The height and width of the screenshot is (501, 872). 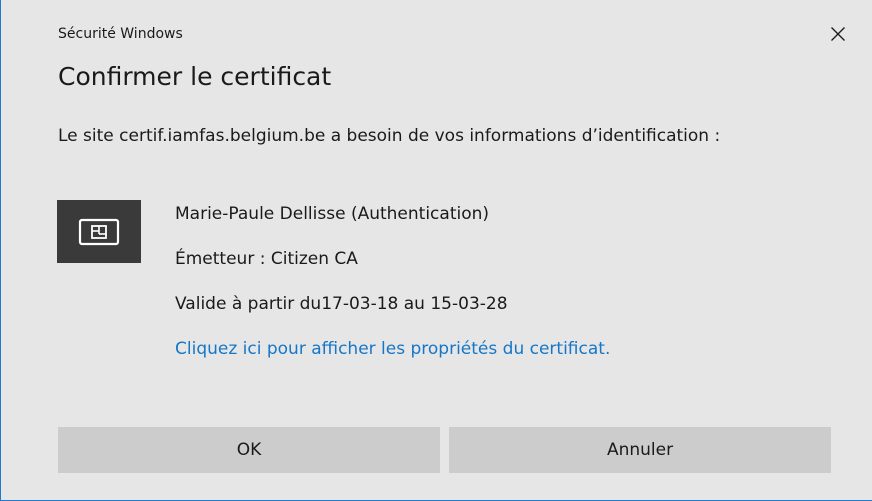 I want to click on certificate-issuer: Émetteur : Citizen CA, so click(x=266, y=259).